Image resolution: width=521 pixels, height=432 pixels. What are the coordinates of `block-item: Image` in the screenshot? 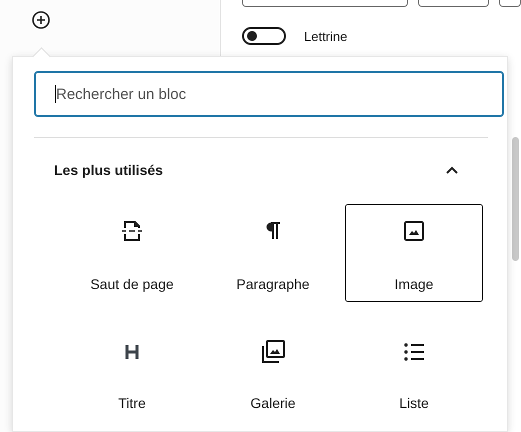 It's located at (414, 253).